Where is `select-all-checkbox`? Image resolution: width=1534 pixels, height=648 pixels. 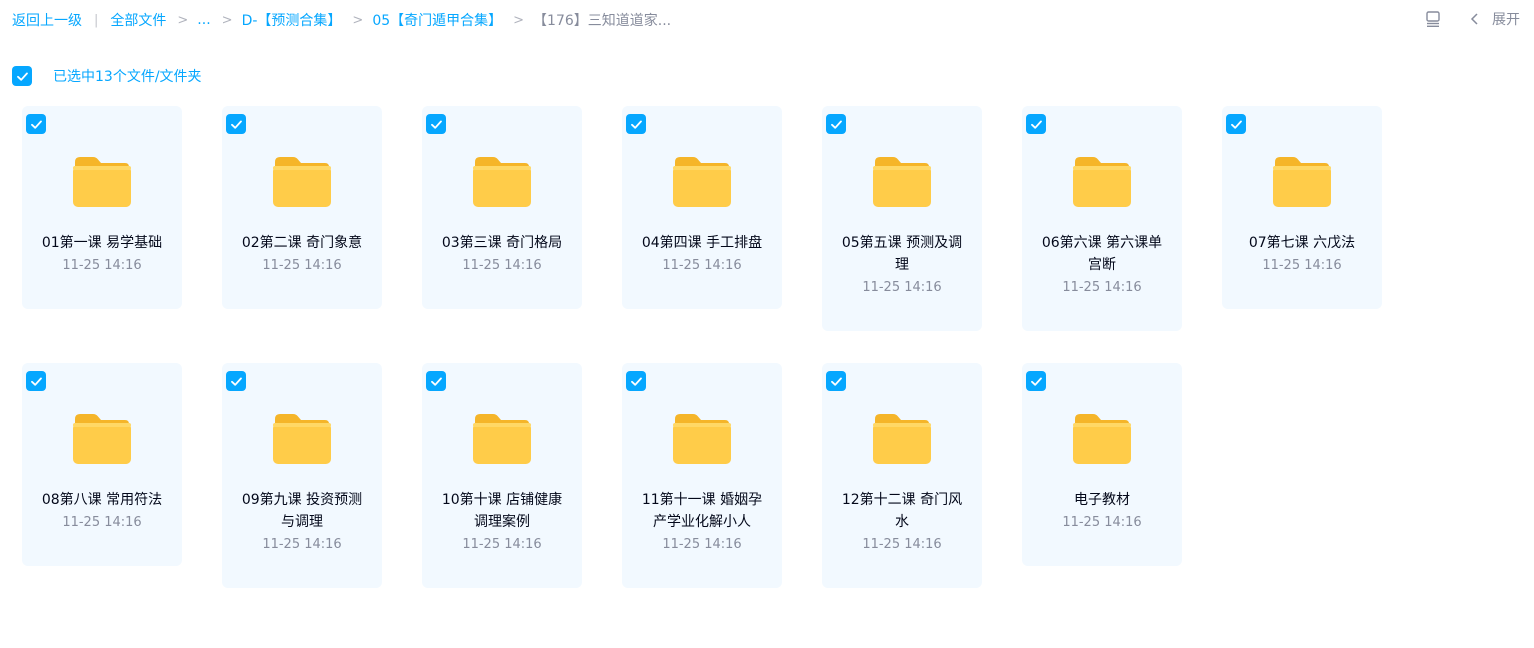
select-all-checkbox is located at coordinates (22, 76).